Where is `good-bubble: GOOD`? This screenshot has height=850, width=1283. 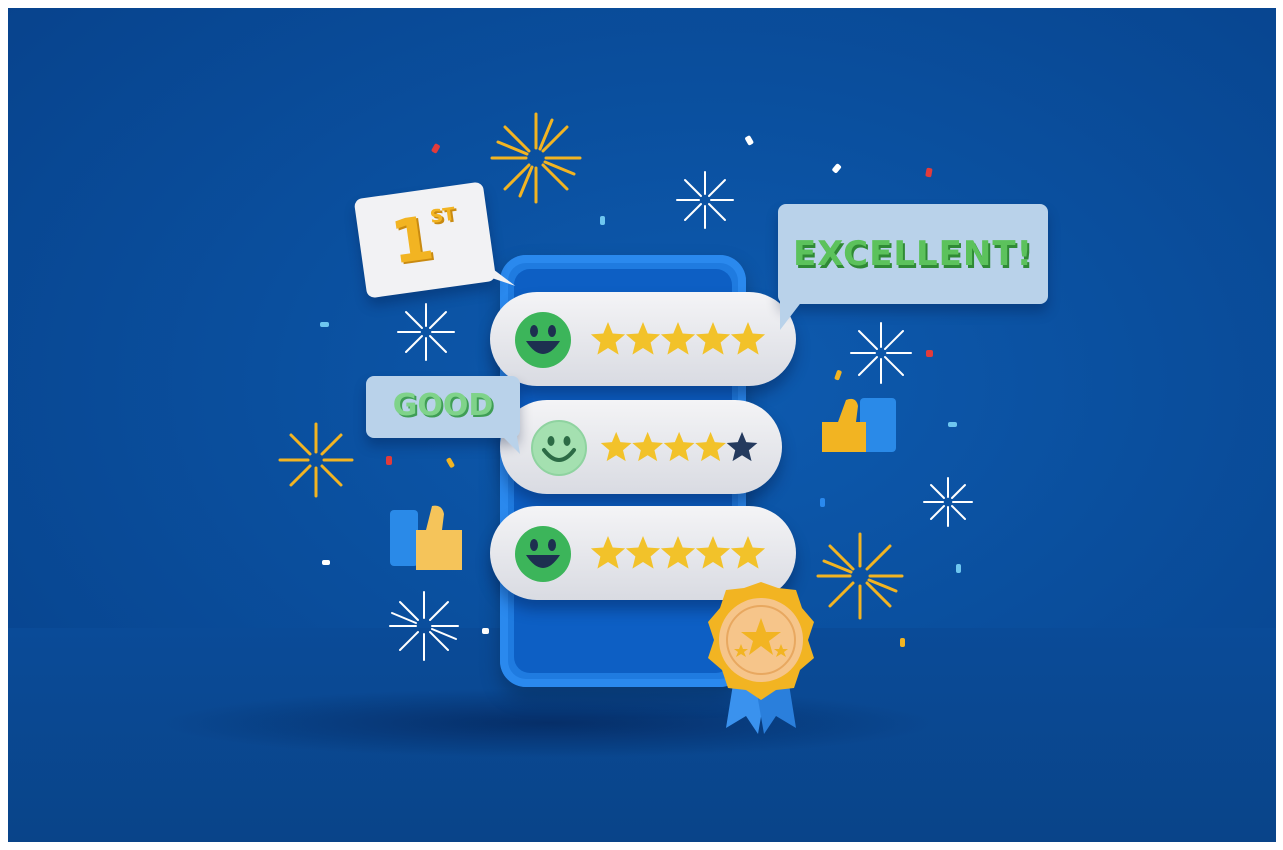
good-bubble: GOOD is located at coordinates (443, 415).